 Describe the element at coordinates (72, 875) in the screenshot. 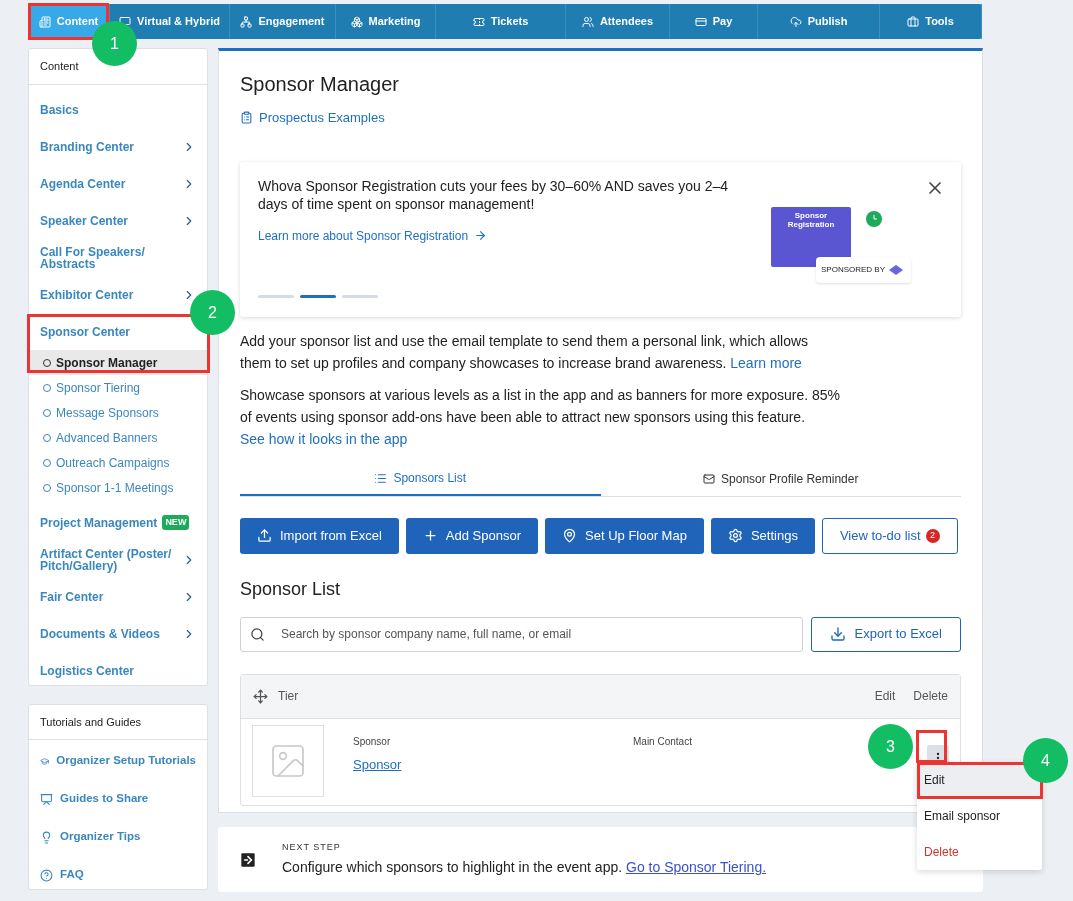

I see `guide-link: FAQ` at that location.